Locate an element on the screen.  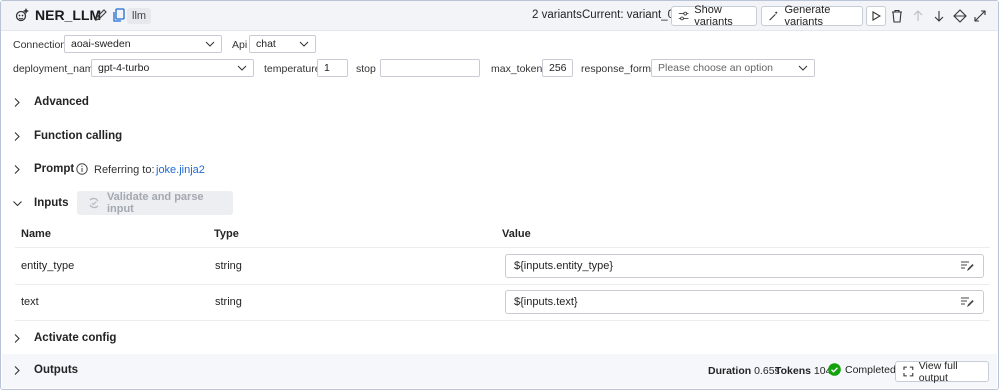
api-select: chat is located at coordinates (282, 44).